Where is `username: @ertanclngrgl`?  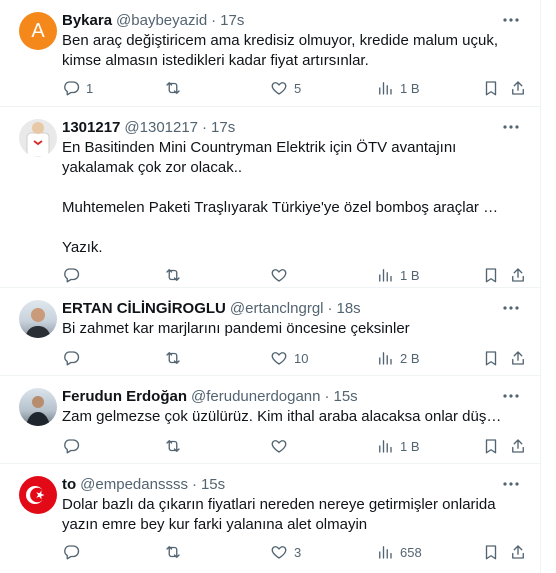
username: @ertanclngrgl is located at coordinates (277, 308).